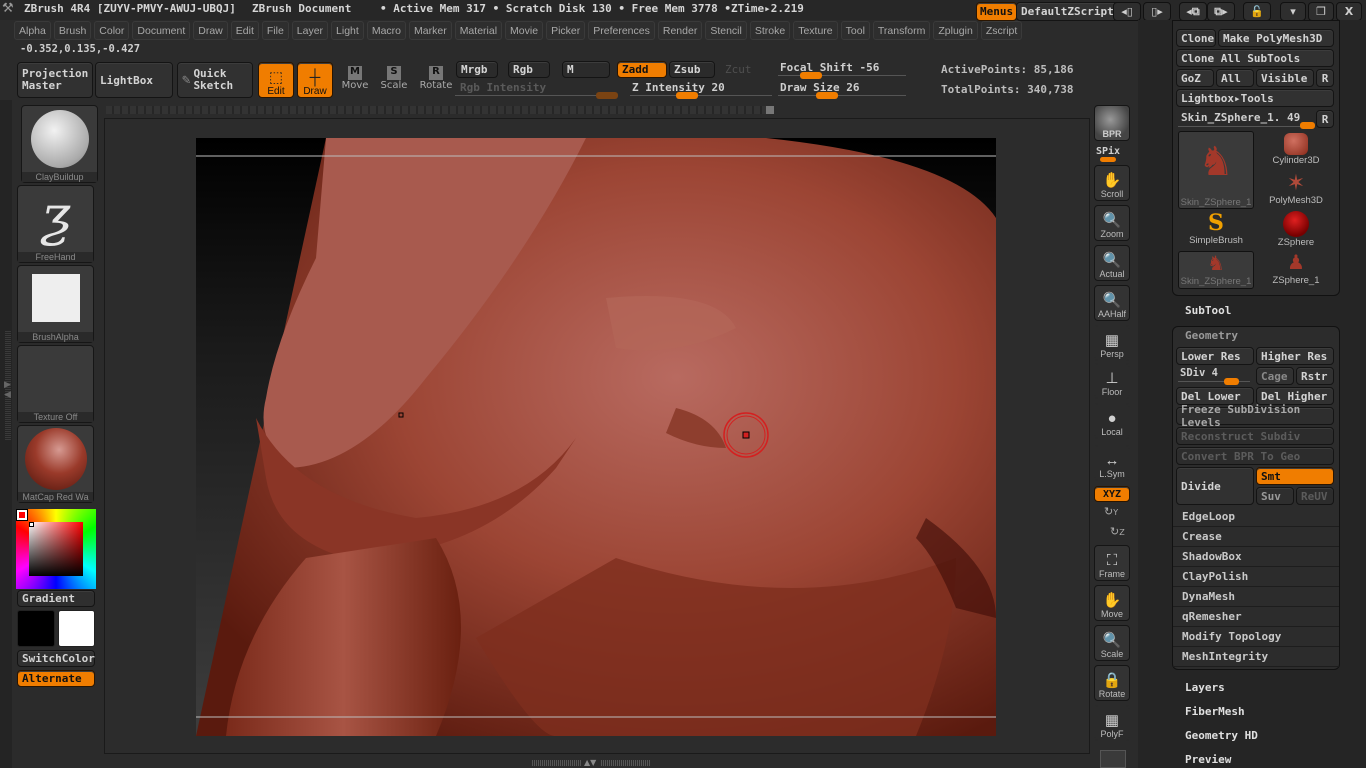 Image resolution: width=1366 pixels, height=768 pixels. What do you see at coordinates (997, 11) in the screenshot?
I see `menus-button: Menus` at bounding box center [997, 11].